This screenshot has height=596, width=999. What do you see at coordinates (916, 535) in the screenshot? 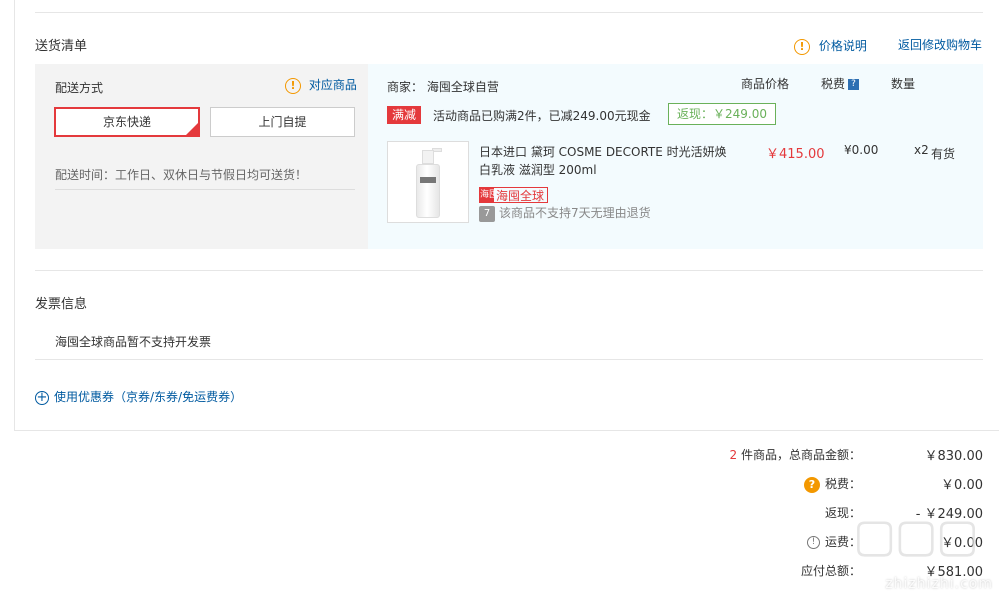
I see `watermark-logo-icon: ▢▢▢` at bounding box center [916, 535].